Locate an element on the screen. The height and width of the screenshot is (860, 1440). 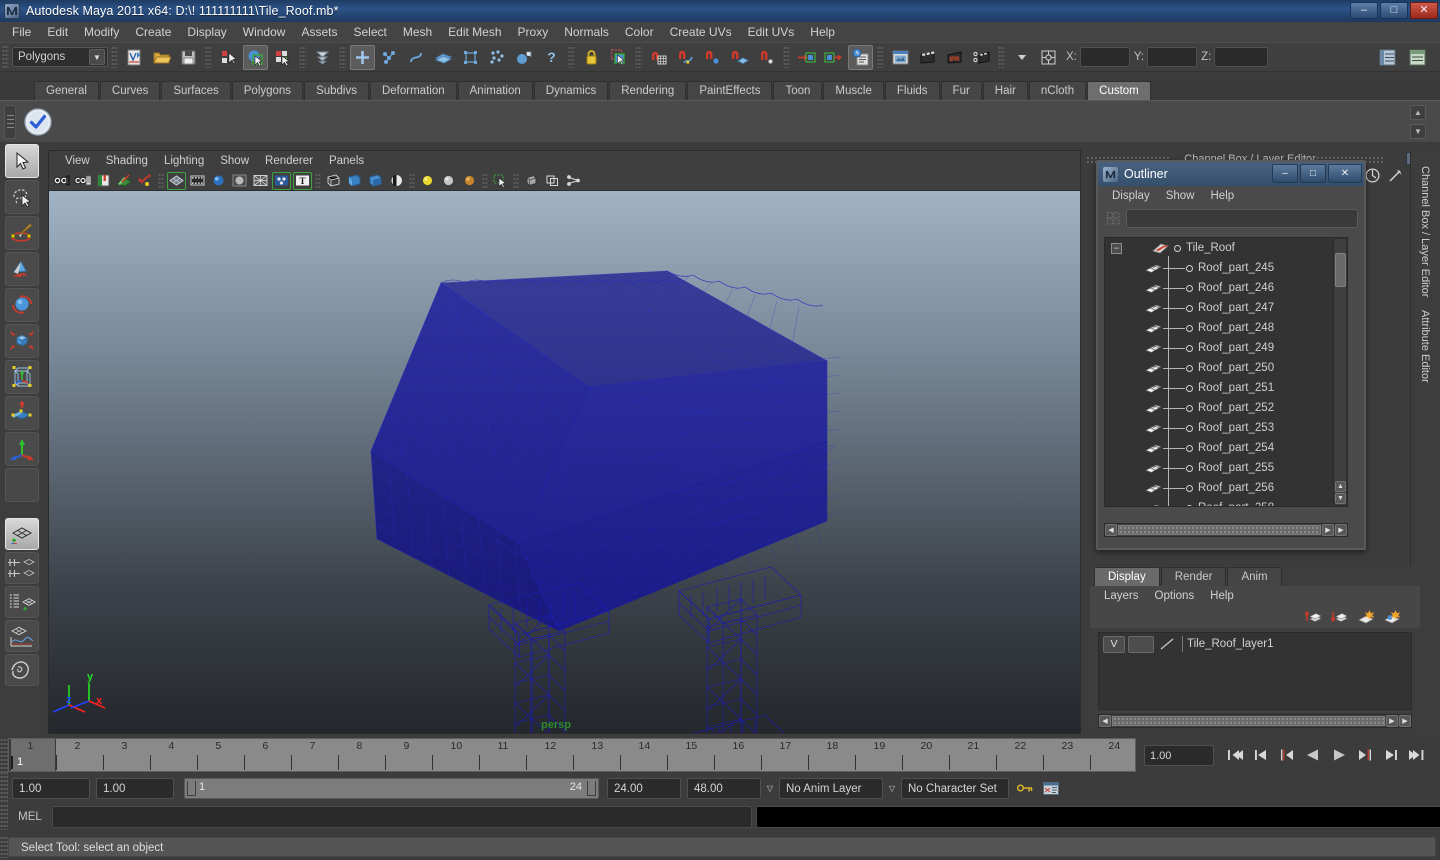
move-layer-up-icon is located at coordinates (1314, 617).